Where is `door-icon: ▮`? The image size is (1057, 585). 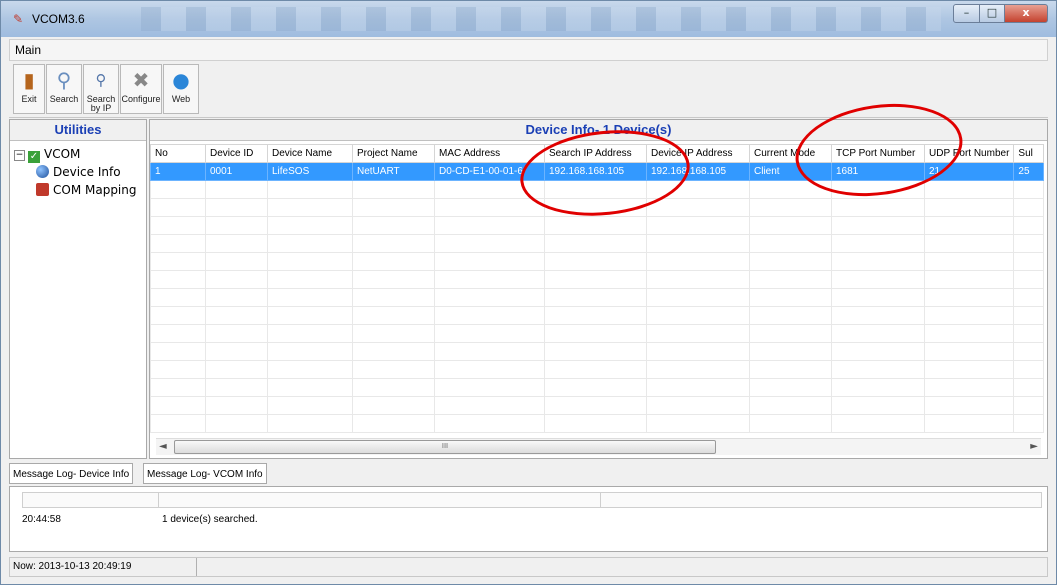
door-icon: ▮ is located at coordinates (29, 80).